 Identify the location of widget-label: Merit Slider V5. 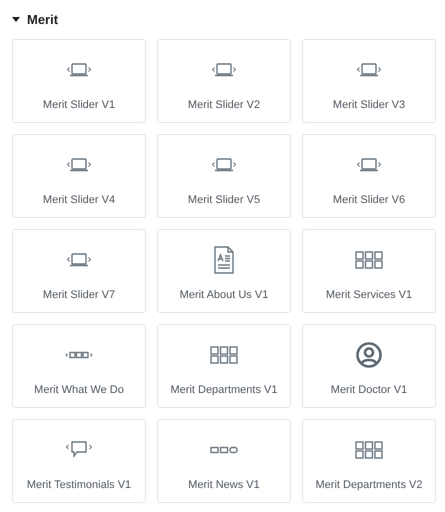
(224, 200).